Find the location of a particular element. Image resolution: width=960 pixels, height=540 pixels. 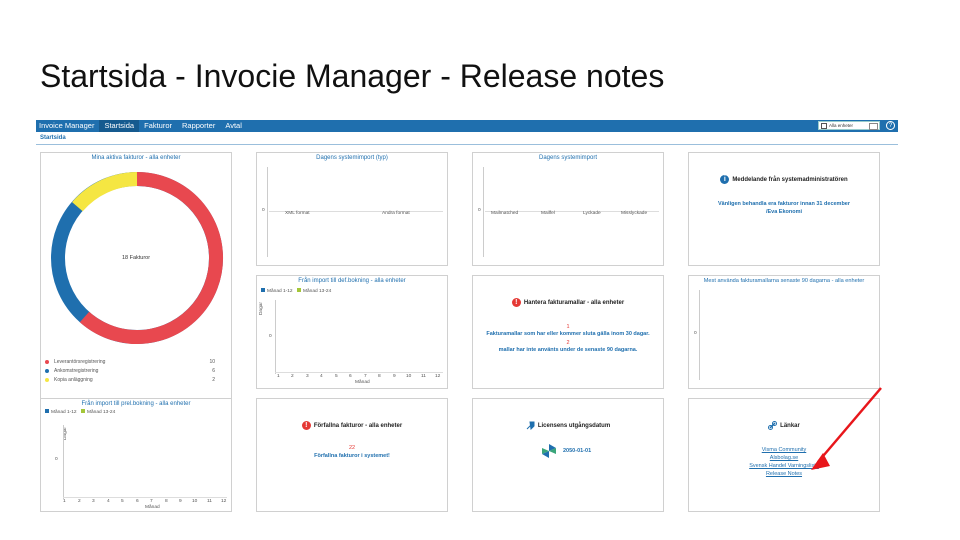

x-tick-label: 8 is located at coordinates (166, 501).